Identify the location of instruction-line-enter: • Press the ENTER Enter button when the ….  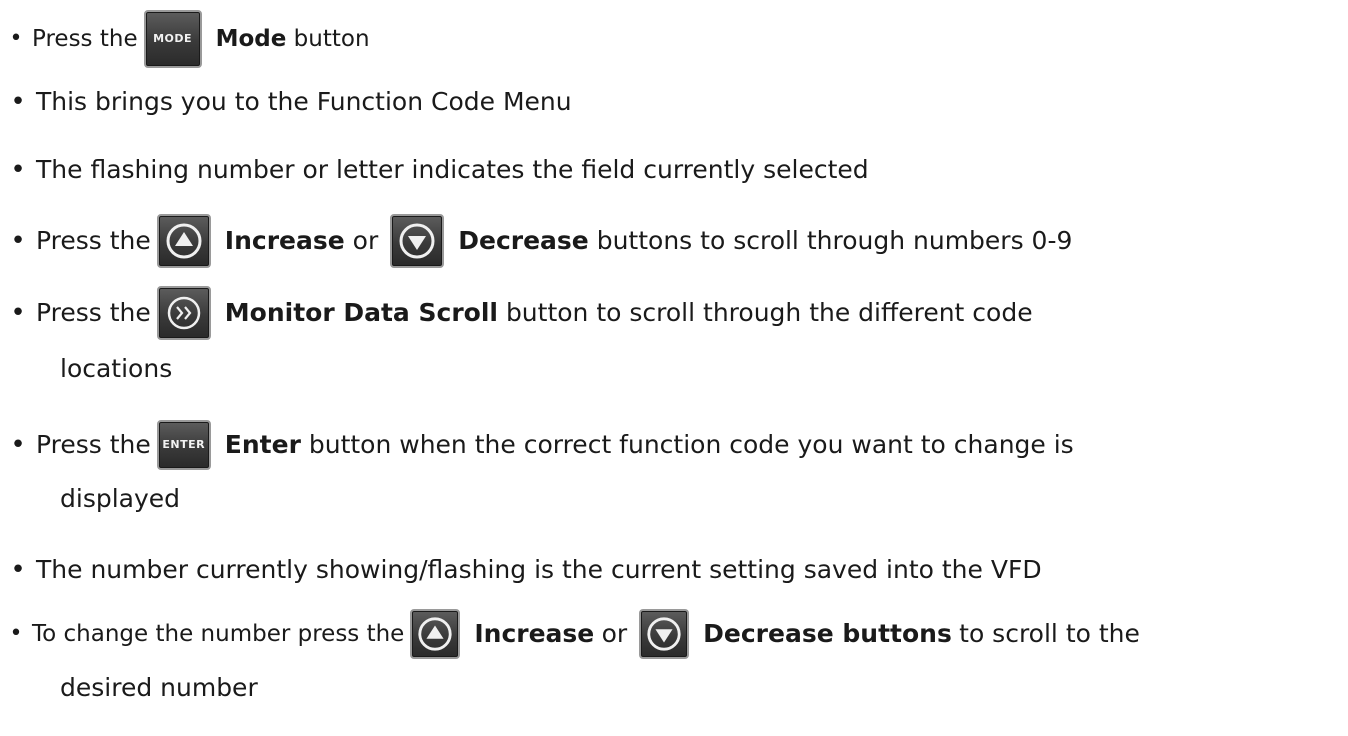
(537, 445).